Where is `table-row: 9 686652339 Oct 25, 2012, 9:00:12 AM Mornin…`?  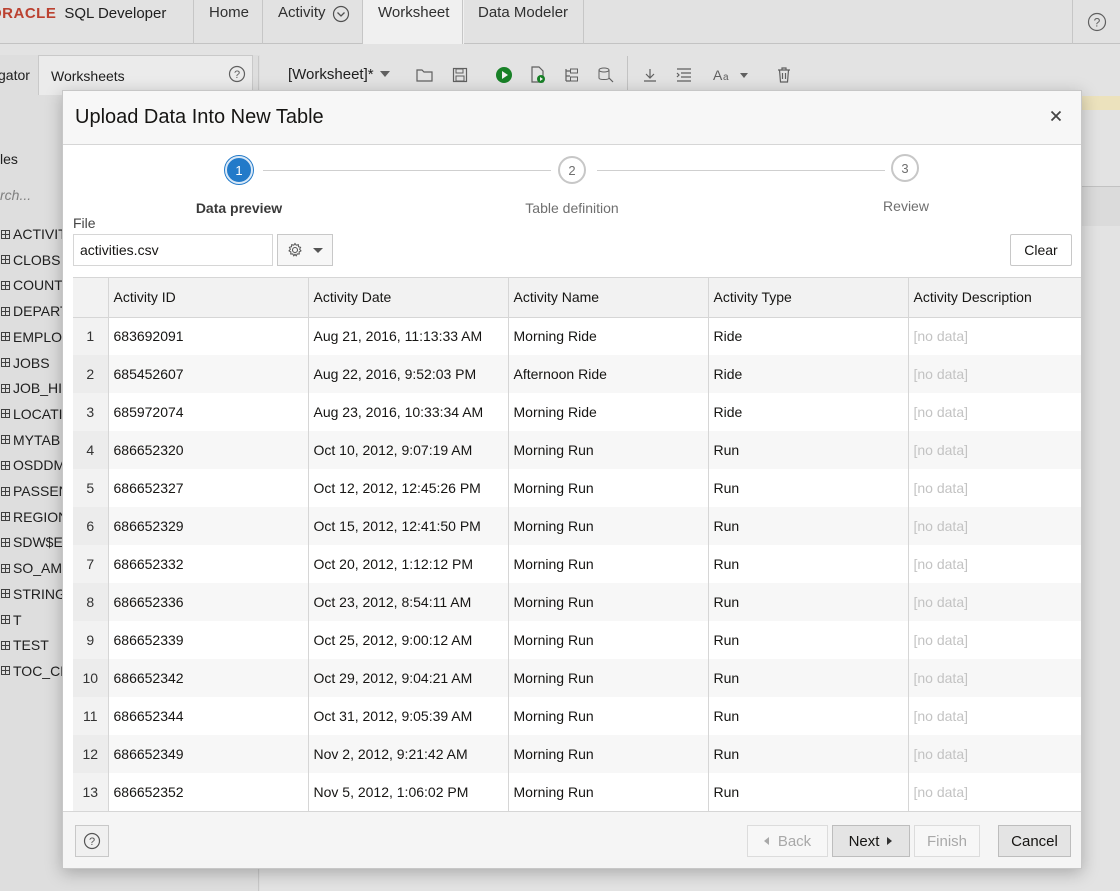
table-row: 9 686652339 Oct 25, 2012, 9:00:12 AM Mornin… is located at coordinates (577, 640).